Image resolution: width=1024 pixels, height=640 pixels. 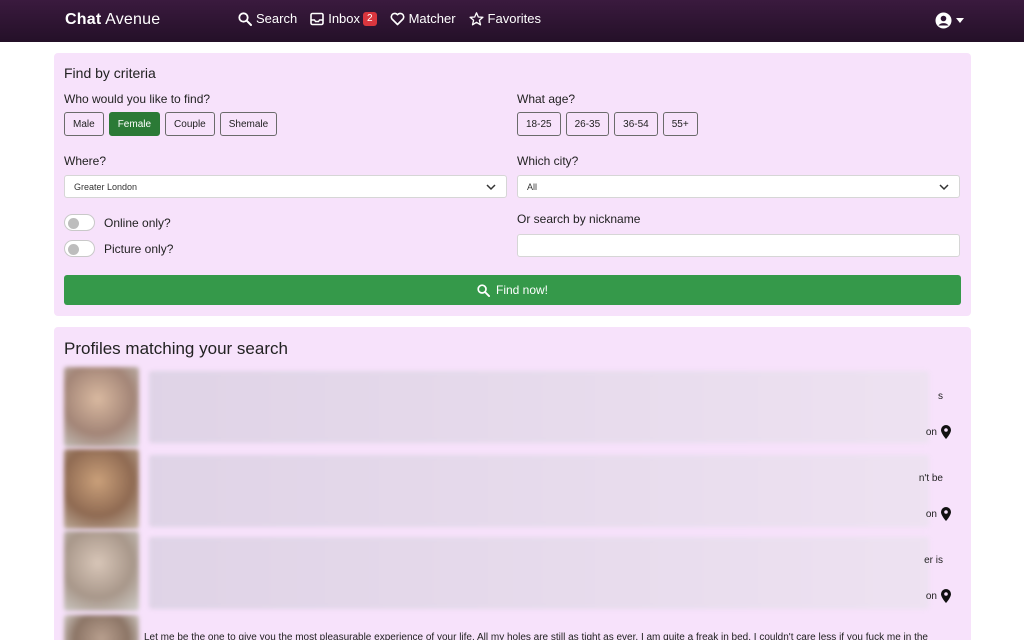 I want to click on nav-inbox-label: Inbox, so click(x=344, y=18).